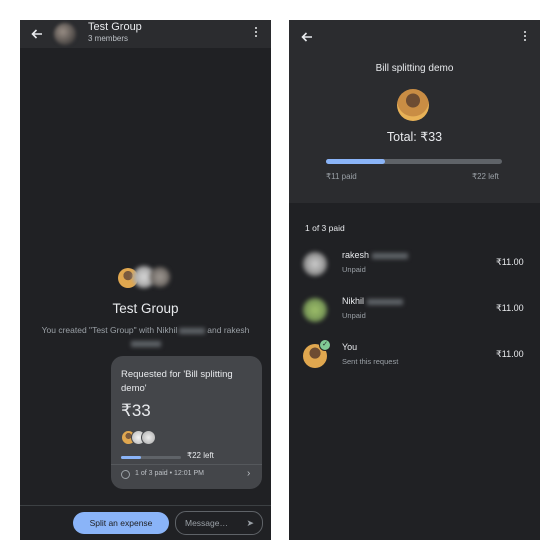  I want to click on paid-amount: ₹11 paid, so click(341, 176).